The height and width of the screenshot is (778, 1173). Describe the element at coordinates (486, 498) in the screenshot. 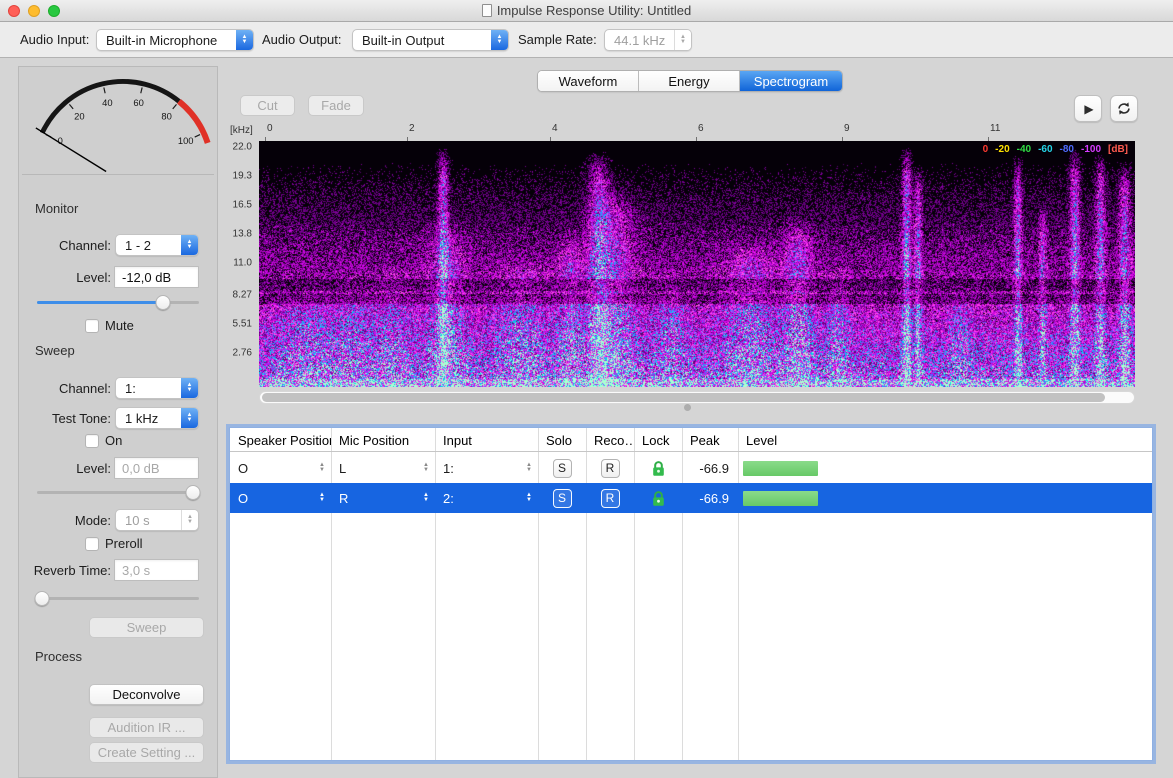

I see `input-popup: 2: ▲ ▼` at that location.